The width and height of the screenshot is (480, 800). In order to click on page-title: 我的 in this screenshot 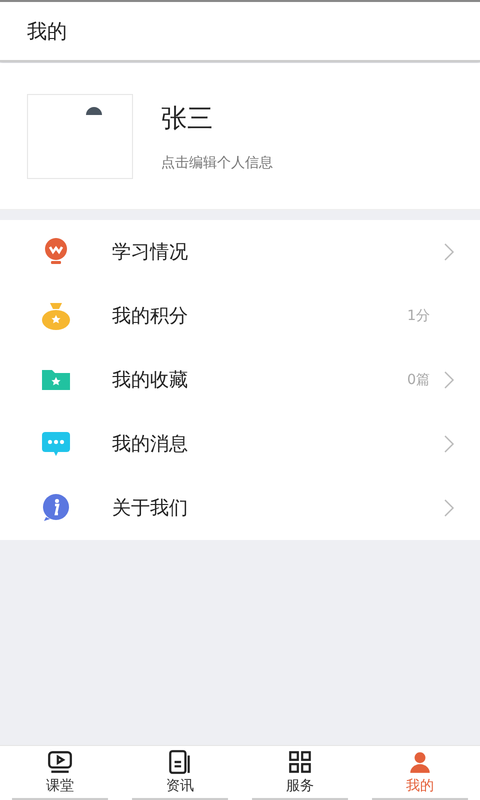, I will do `click(47, 31)`.